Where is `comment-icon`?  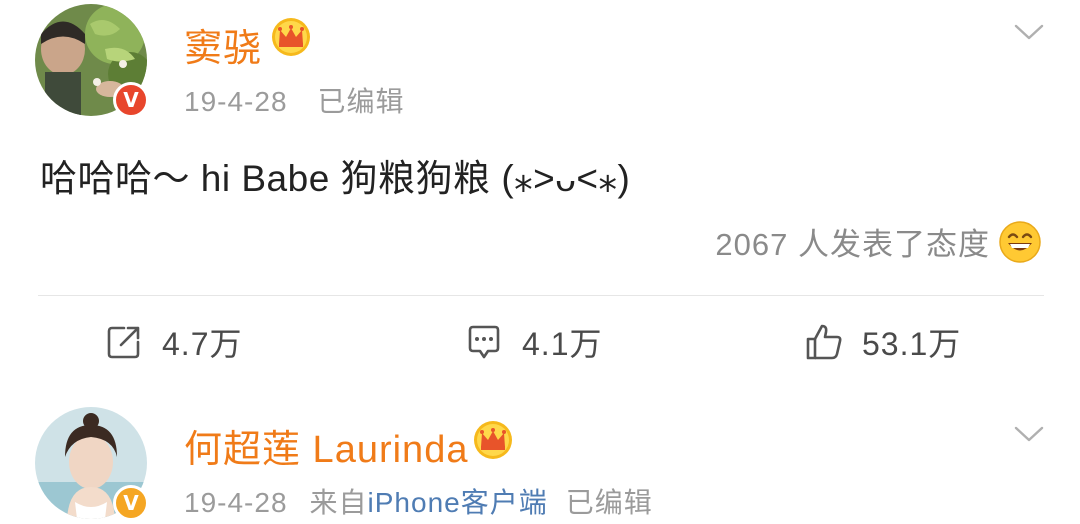 comment-icon is located at coordinates (484, 342).